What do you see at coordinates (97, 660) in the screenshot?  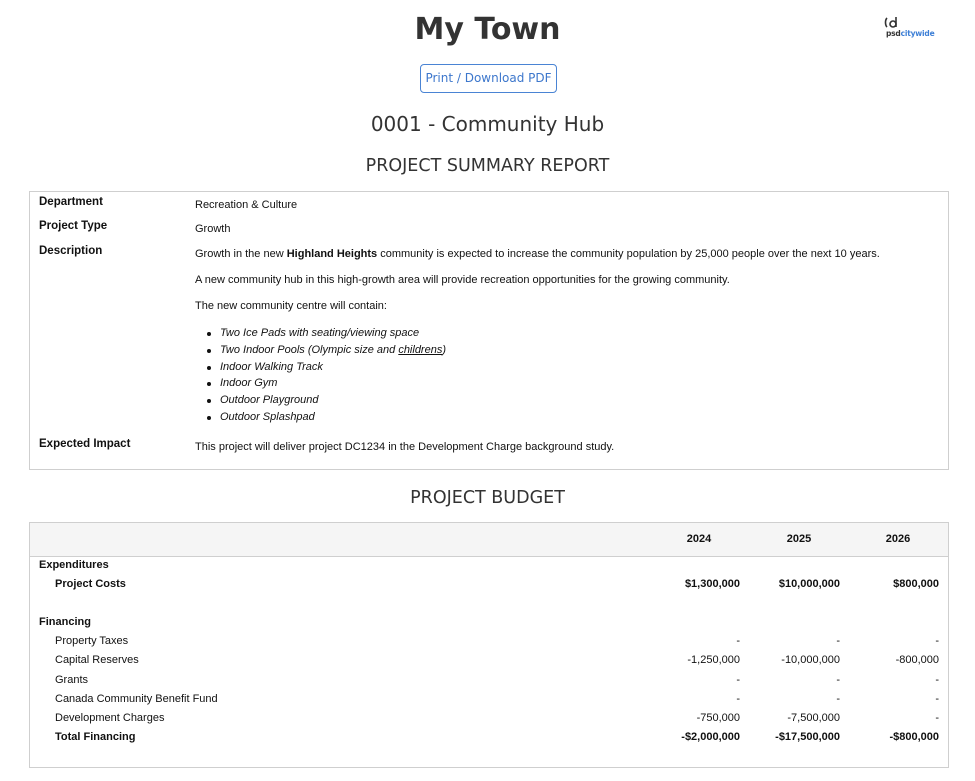 I see `capital-reserves-label: Capital Reserves` at bounding box center [97, 660].